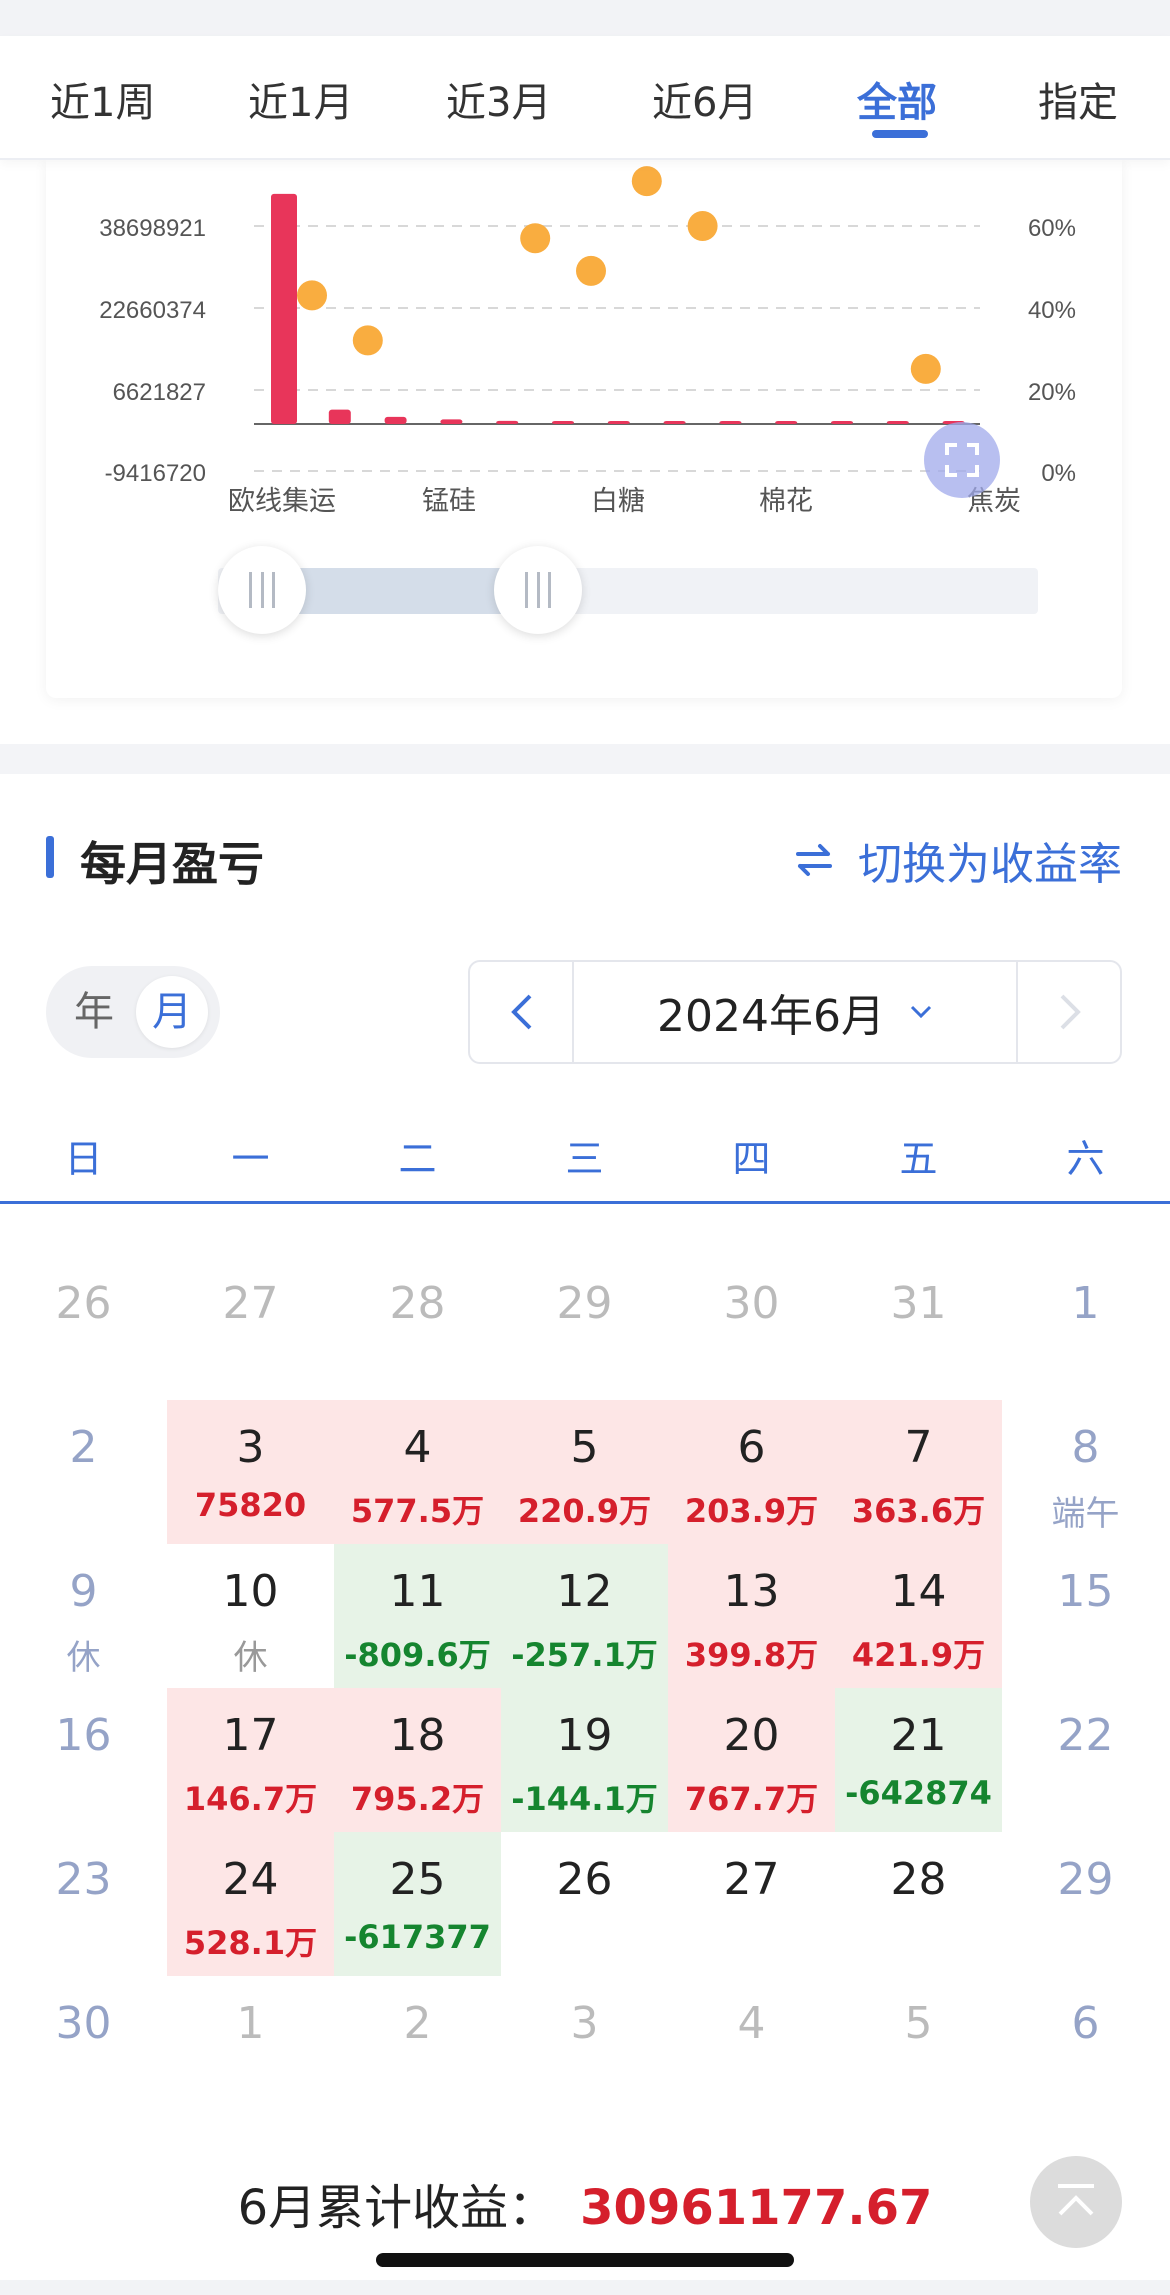 Image resolution: width=1170 pixels, height=2295 pixels. What do you see at coordinates (918, 1616) in the screenshot?
I see `calendar-day: 14 421.9万` at bounding box center [918, 1616].